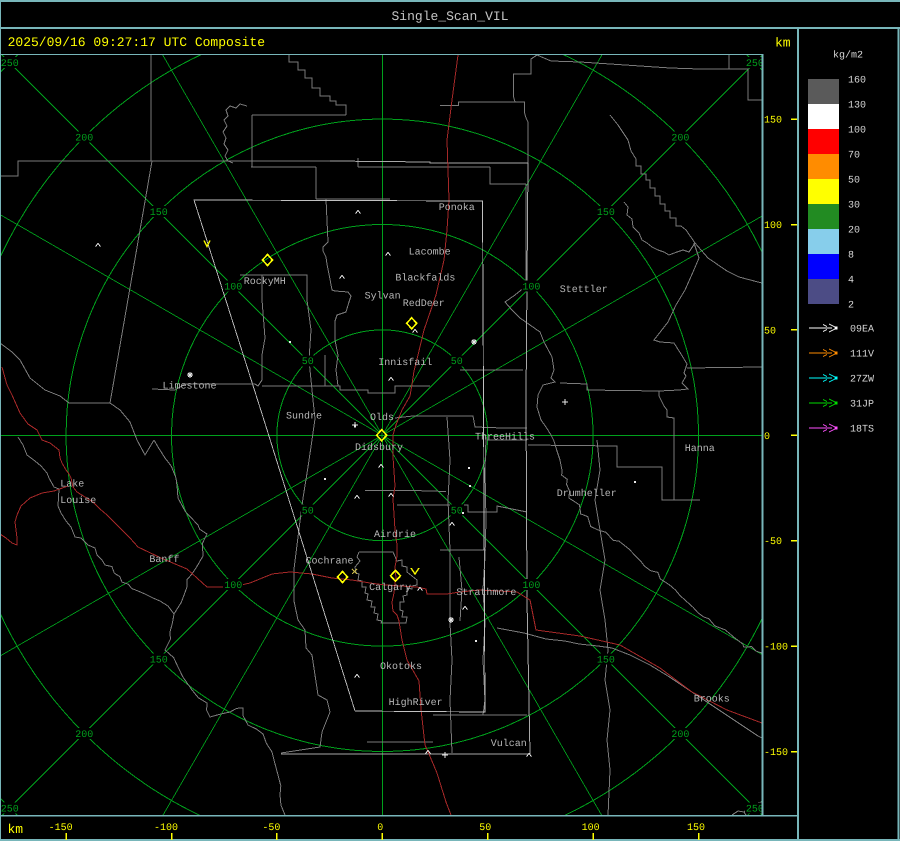  Describe the element at coordinates (505, 437) in the screenshot. I see `svg-text: ThreeHills` at that location.